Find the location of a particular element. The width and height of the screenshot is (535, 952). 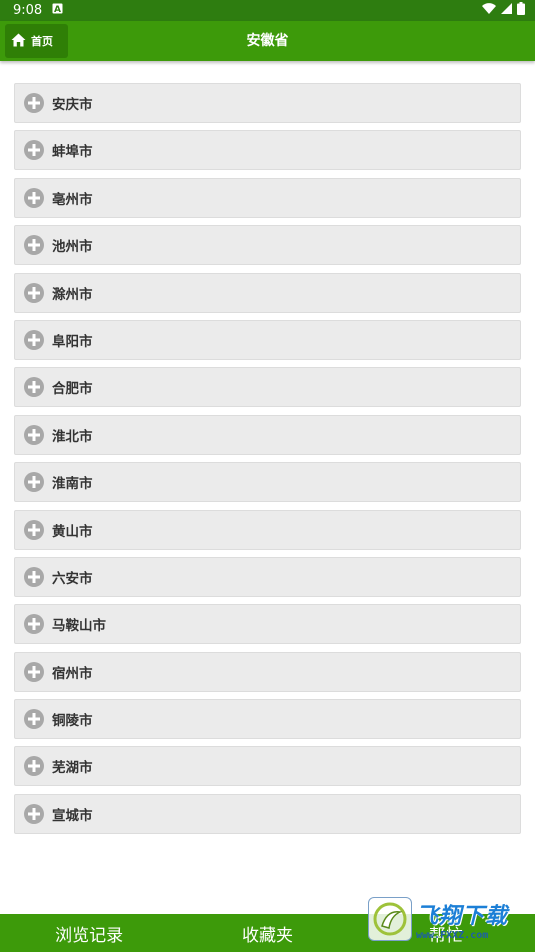

tab-favorites: 收藏夹 is located at coordinates (267, 933).